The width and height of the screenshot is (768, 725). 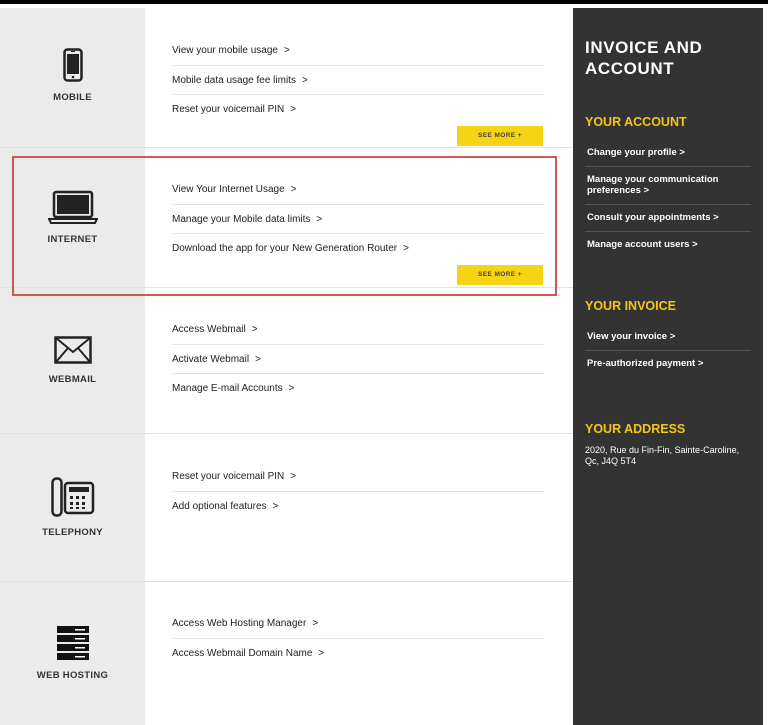 What do you see at coordinates (630, 306) in the screenshot?
I see `your-invoice-heading: YOUR INVOICE` at bounding box center [630, 306].